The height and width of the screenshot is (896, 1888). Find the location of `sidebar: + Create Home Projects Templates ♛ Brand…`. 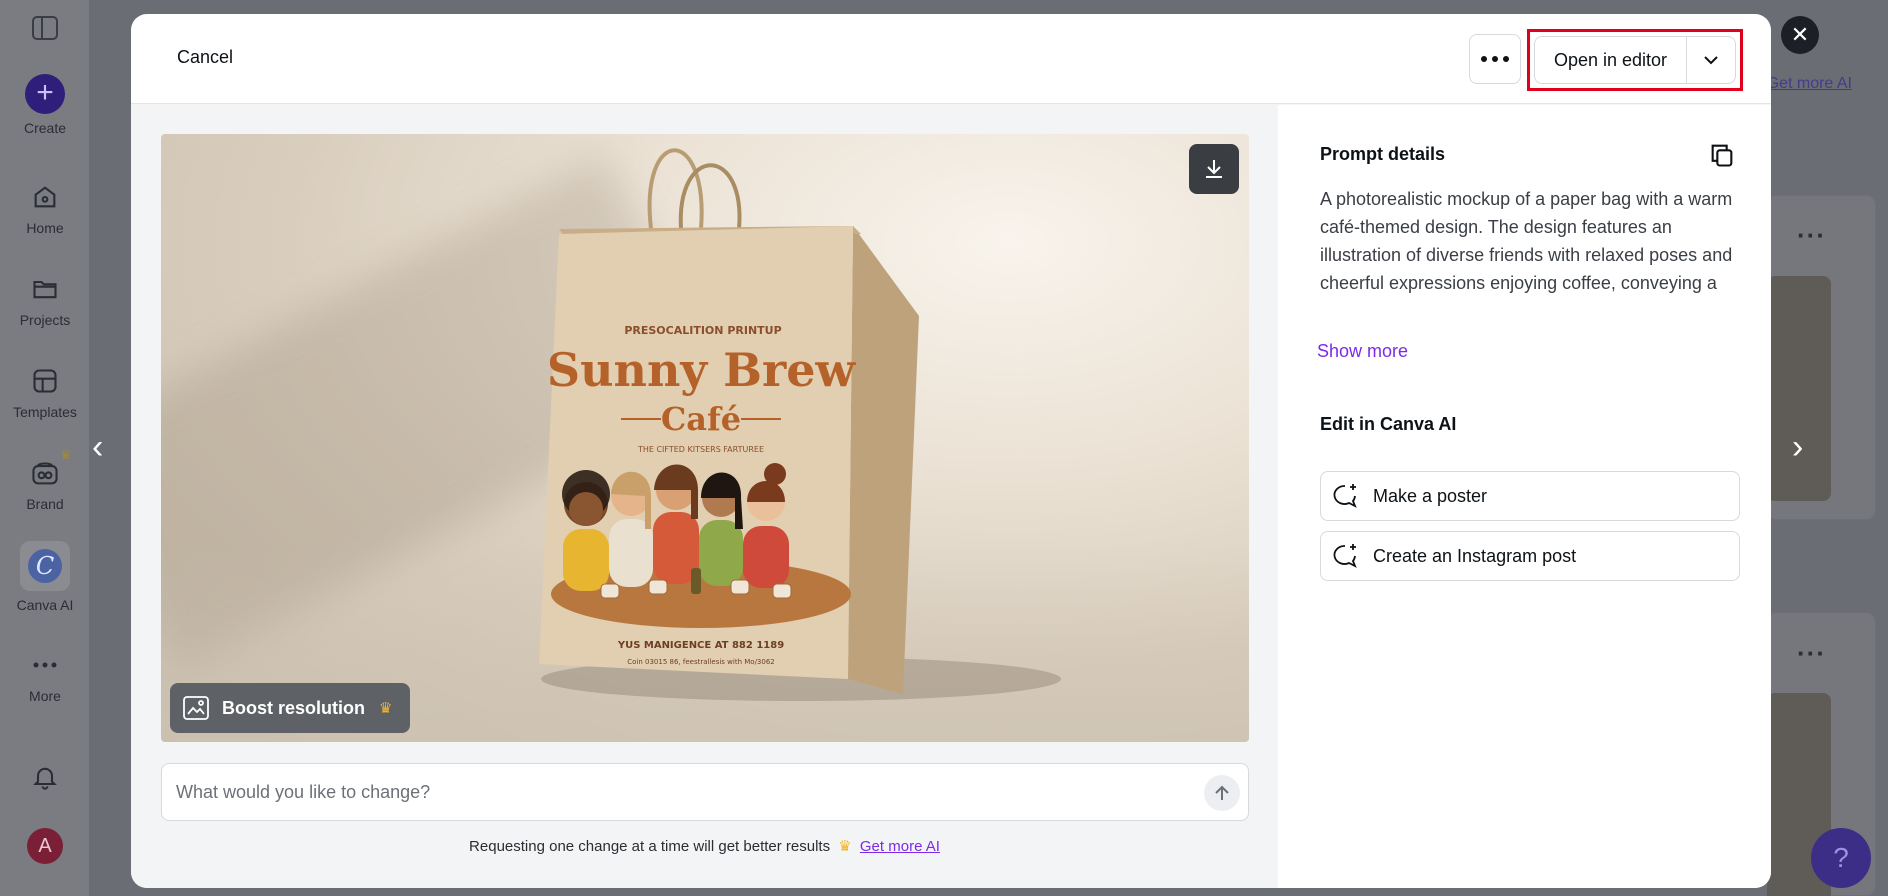

sidebar: + Create Home Projects Templates ♛ Brand… is located at coordinates (45, 448).